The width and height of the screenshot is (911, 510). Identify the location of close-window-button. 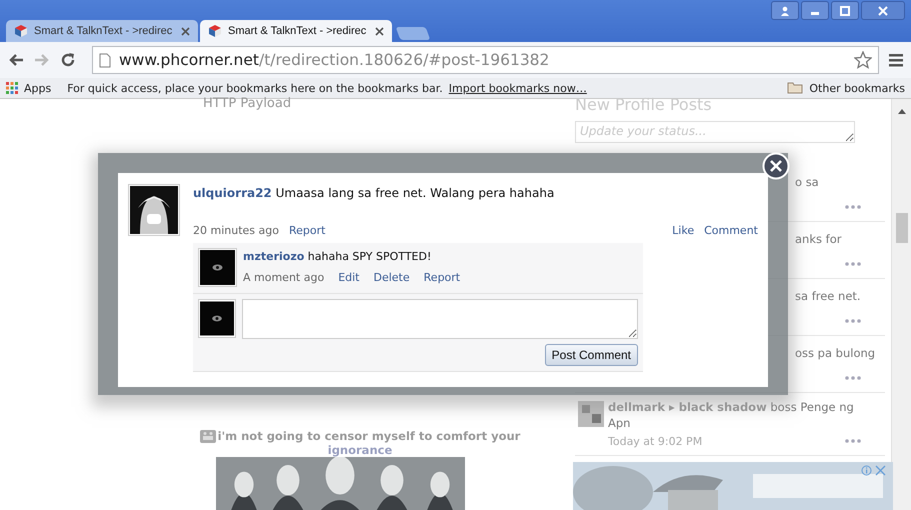
(883, 10).